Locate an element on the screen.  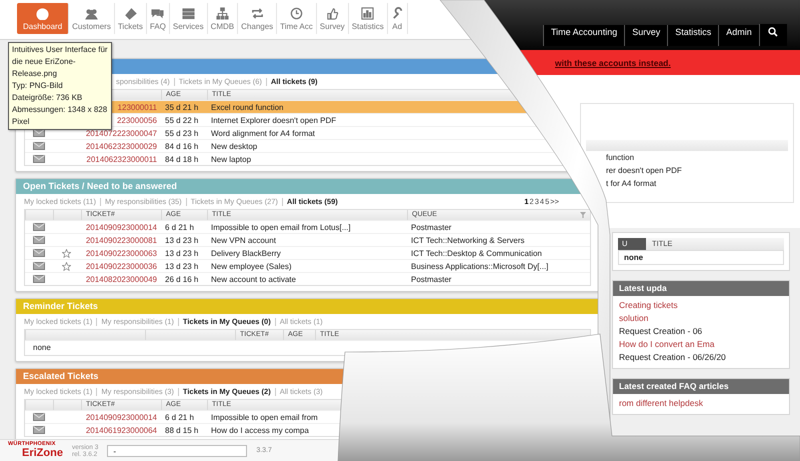
toolbar-button: Tickets is located at coordinates (130, 18).